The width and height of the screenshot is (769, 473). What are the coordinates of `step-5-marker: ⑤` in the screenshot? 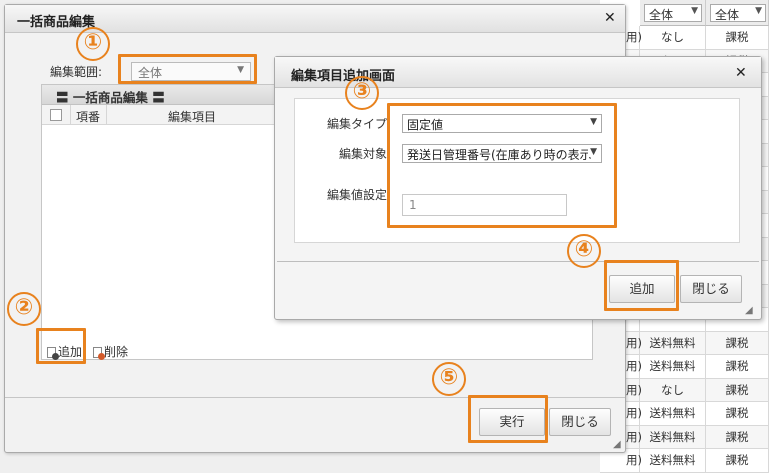 It's located at (449, 379).